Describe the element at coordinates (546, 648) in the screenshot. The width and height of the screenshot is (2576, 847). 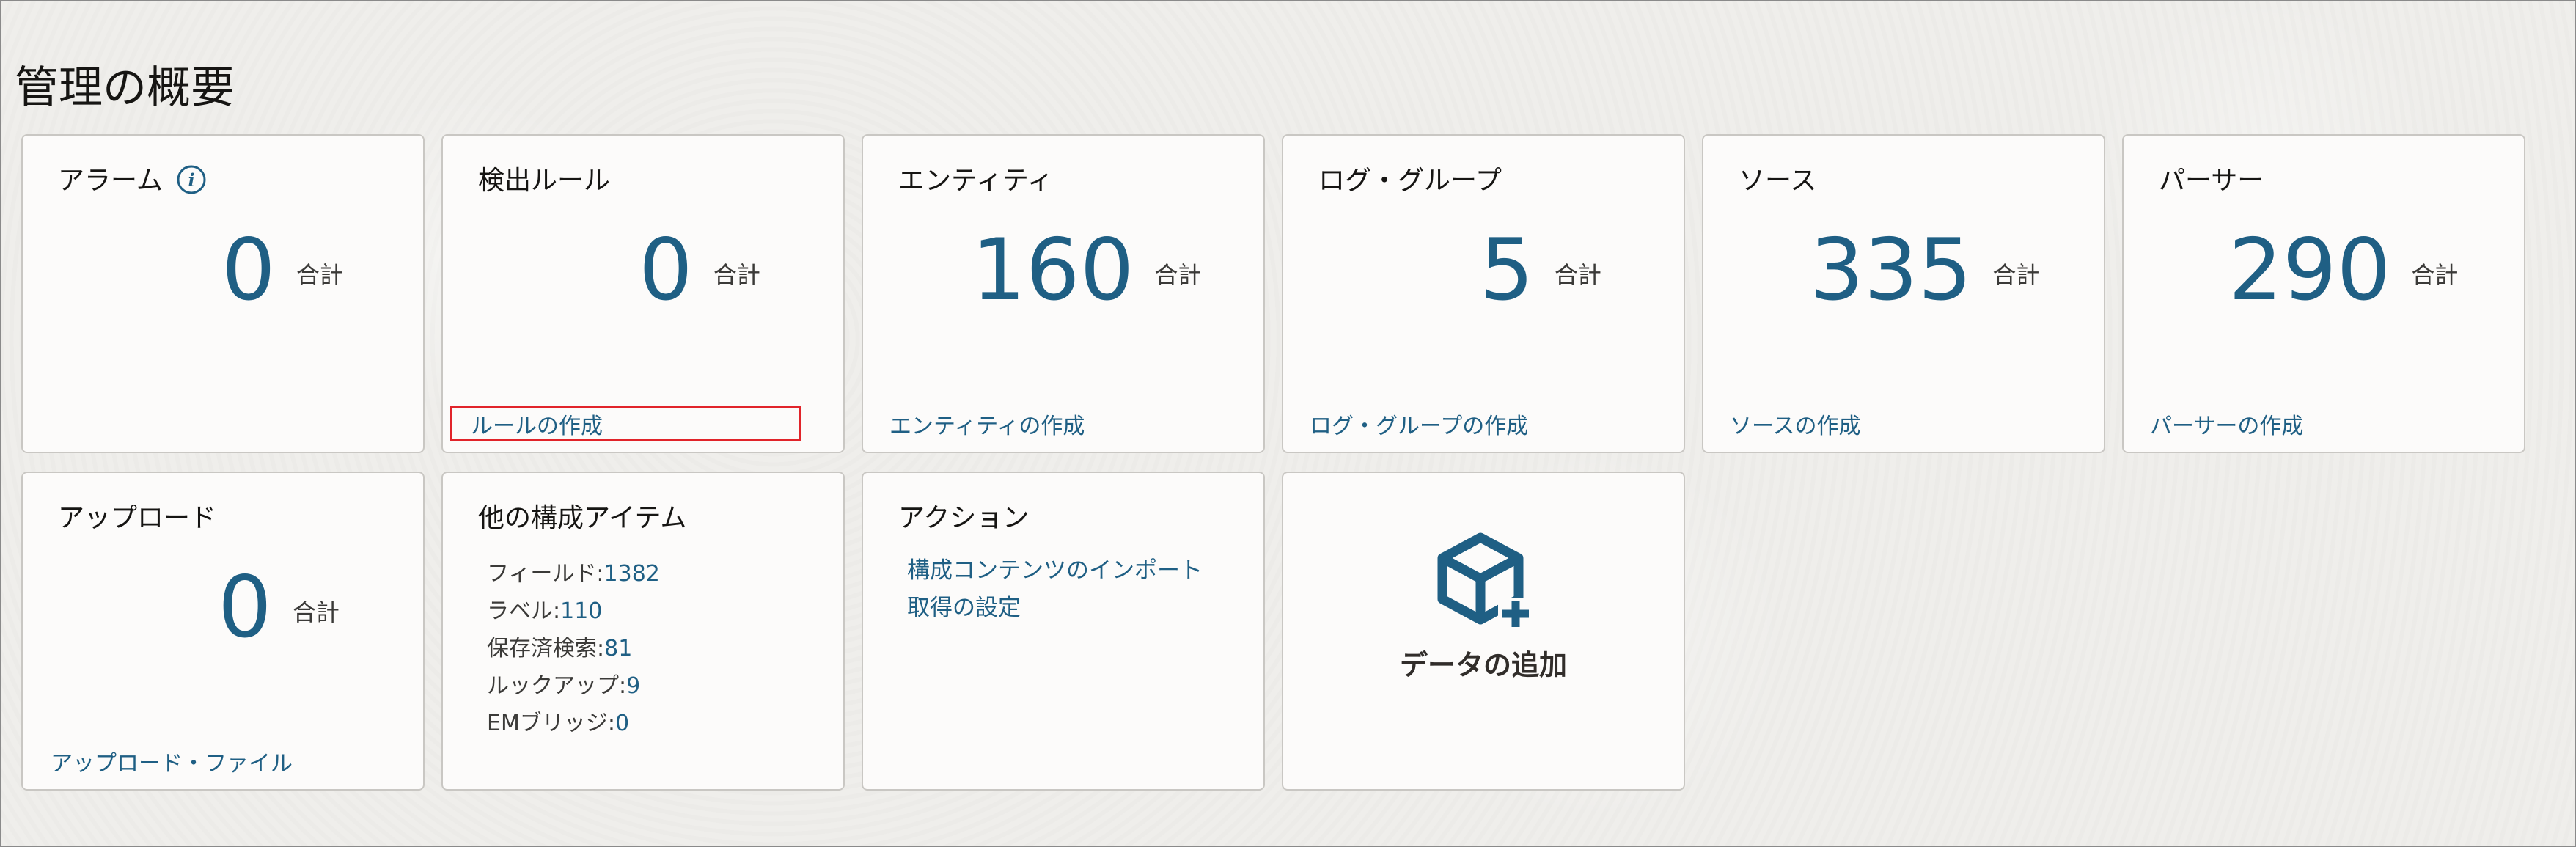
I see `saved-searches-stat-label: 保存済検索:` at that location.